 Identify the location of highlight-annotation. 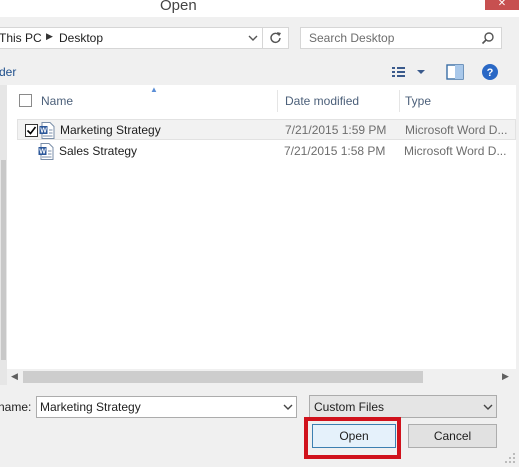
(352, 438).